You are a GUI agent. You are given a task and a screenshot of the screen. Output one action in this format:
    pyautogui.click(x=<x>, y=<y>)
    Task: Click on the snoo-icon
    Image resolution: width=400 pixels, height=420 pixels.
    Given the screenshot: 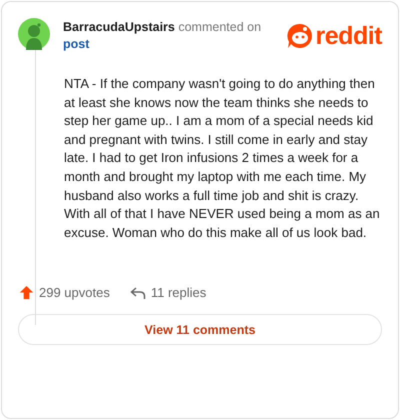 What is the action you would take?
    pyautogui.click(x=299, y=36)
    